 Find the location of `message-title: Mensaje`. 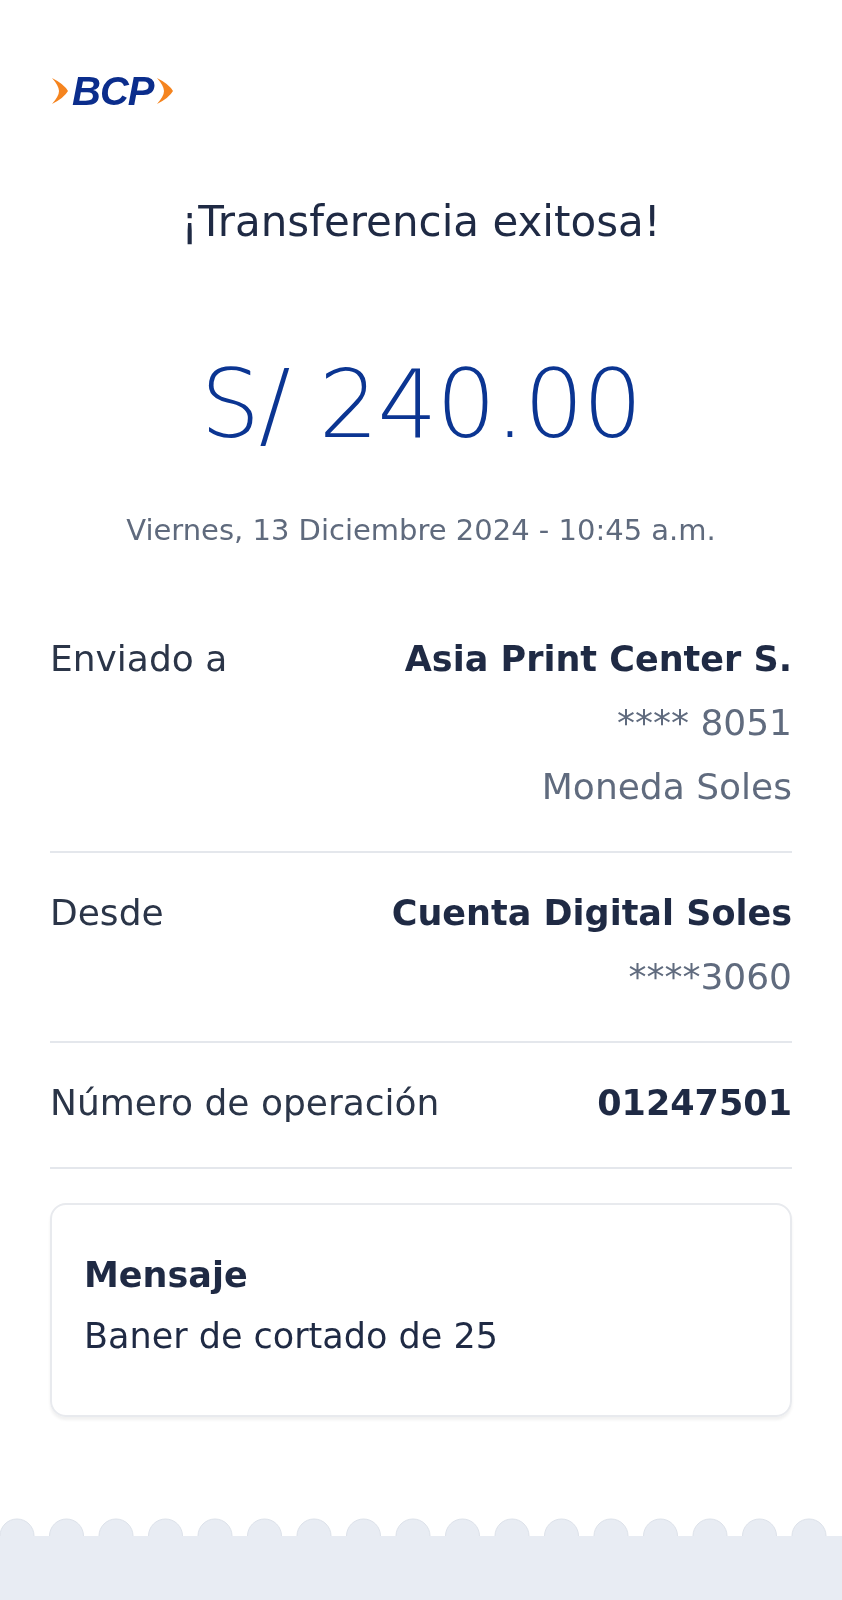

message-title: Mensaje is located at coordinates (166, 1276).